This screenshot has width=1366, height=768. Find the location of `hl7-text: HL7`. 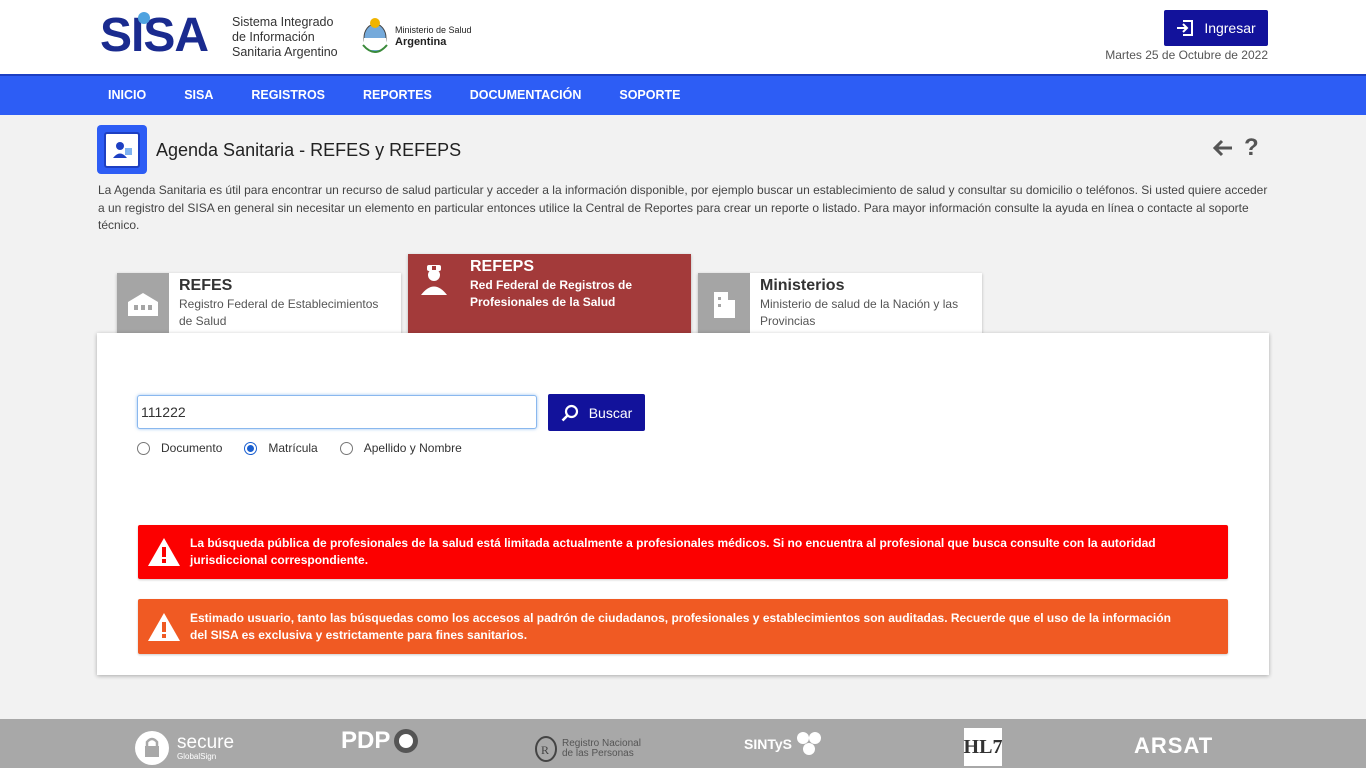

hl7-text: HL7 is located at coordinates (983, 747).